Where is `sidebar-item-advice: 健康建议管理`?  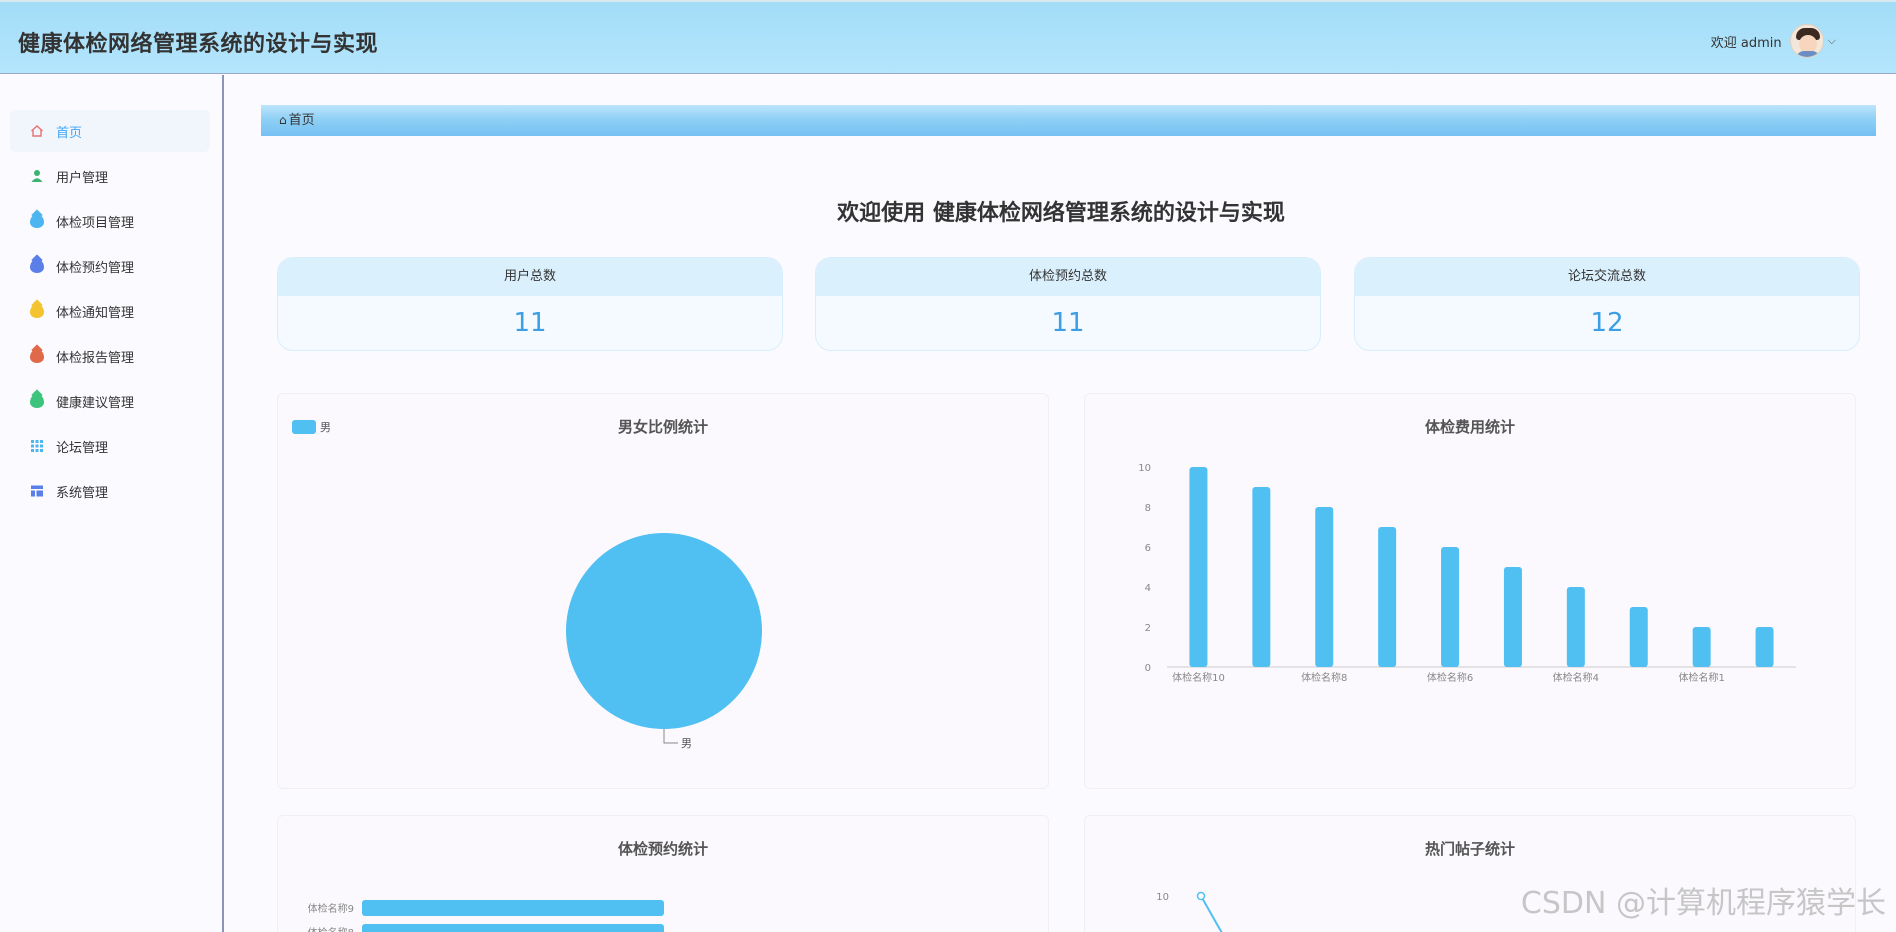 sidebar-item-advice: 健康建议管理 is located at coordinates (110, 401).